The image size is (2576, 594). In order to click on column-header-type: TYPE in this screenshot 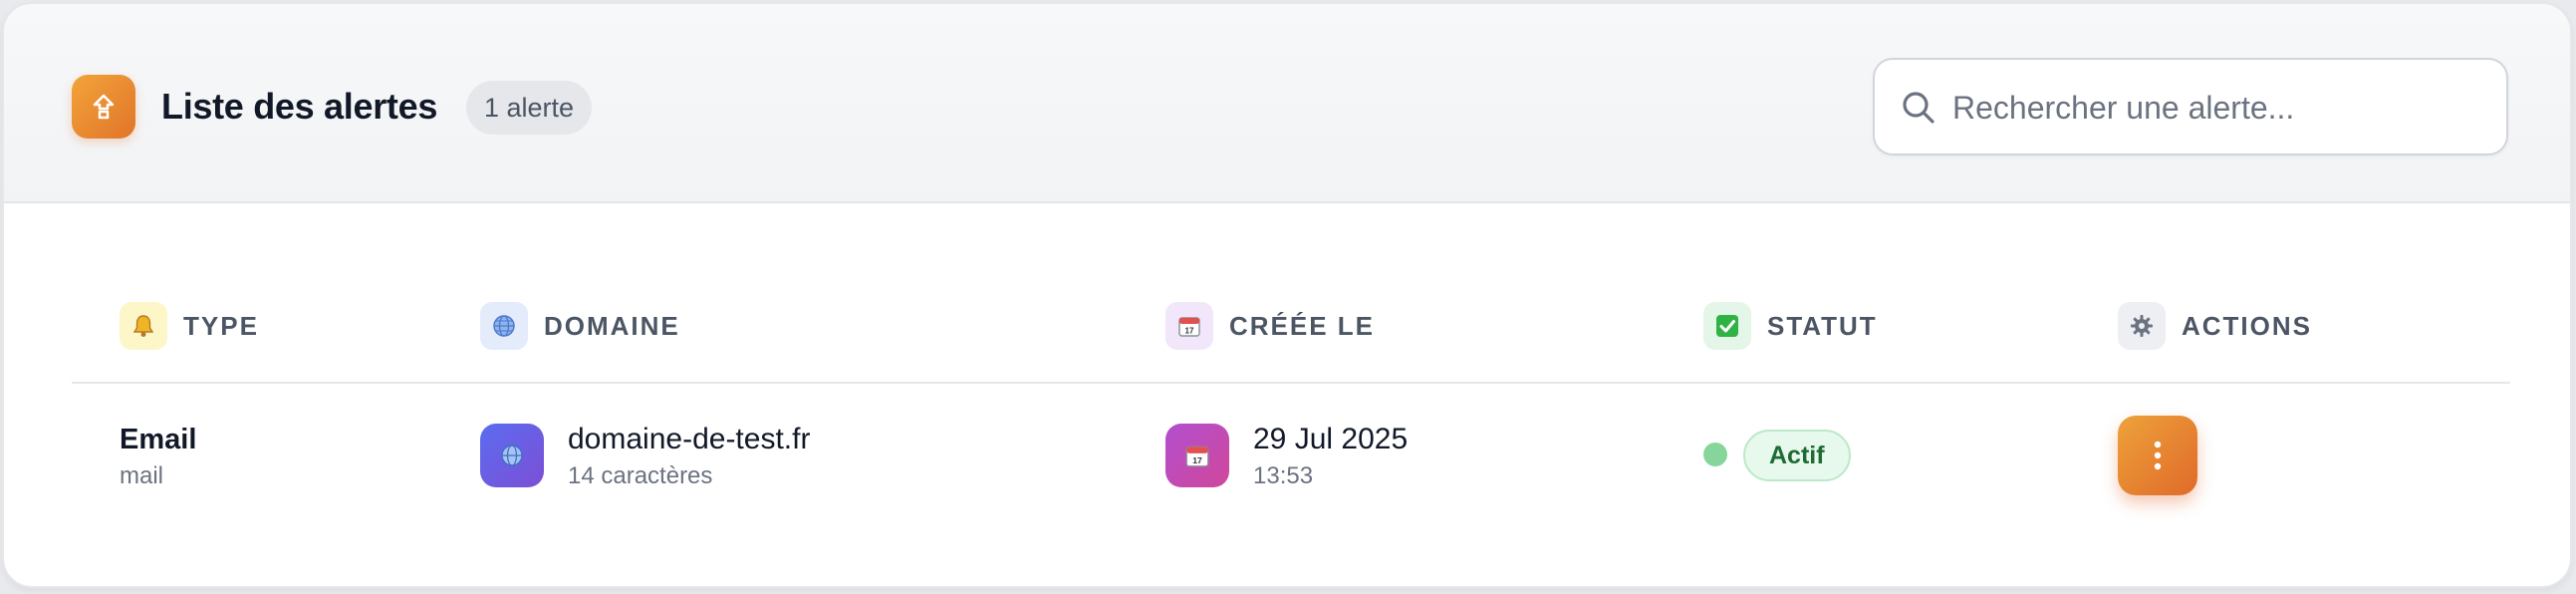, I will do `click(189, 326)`.